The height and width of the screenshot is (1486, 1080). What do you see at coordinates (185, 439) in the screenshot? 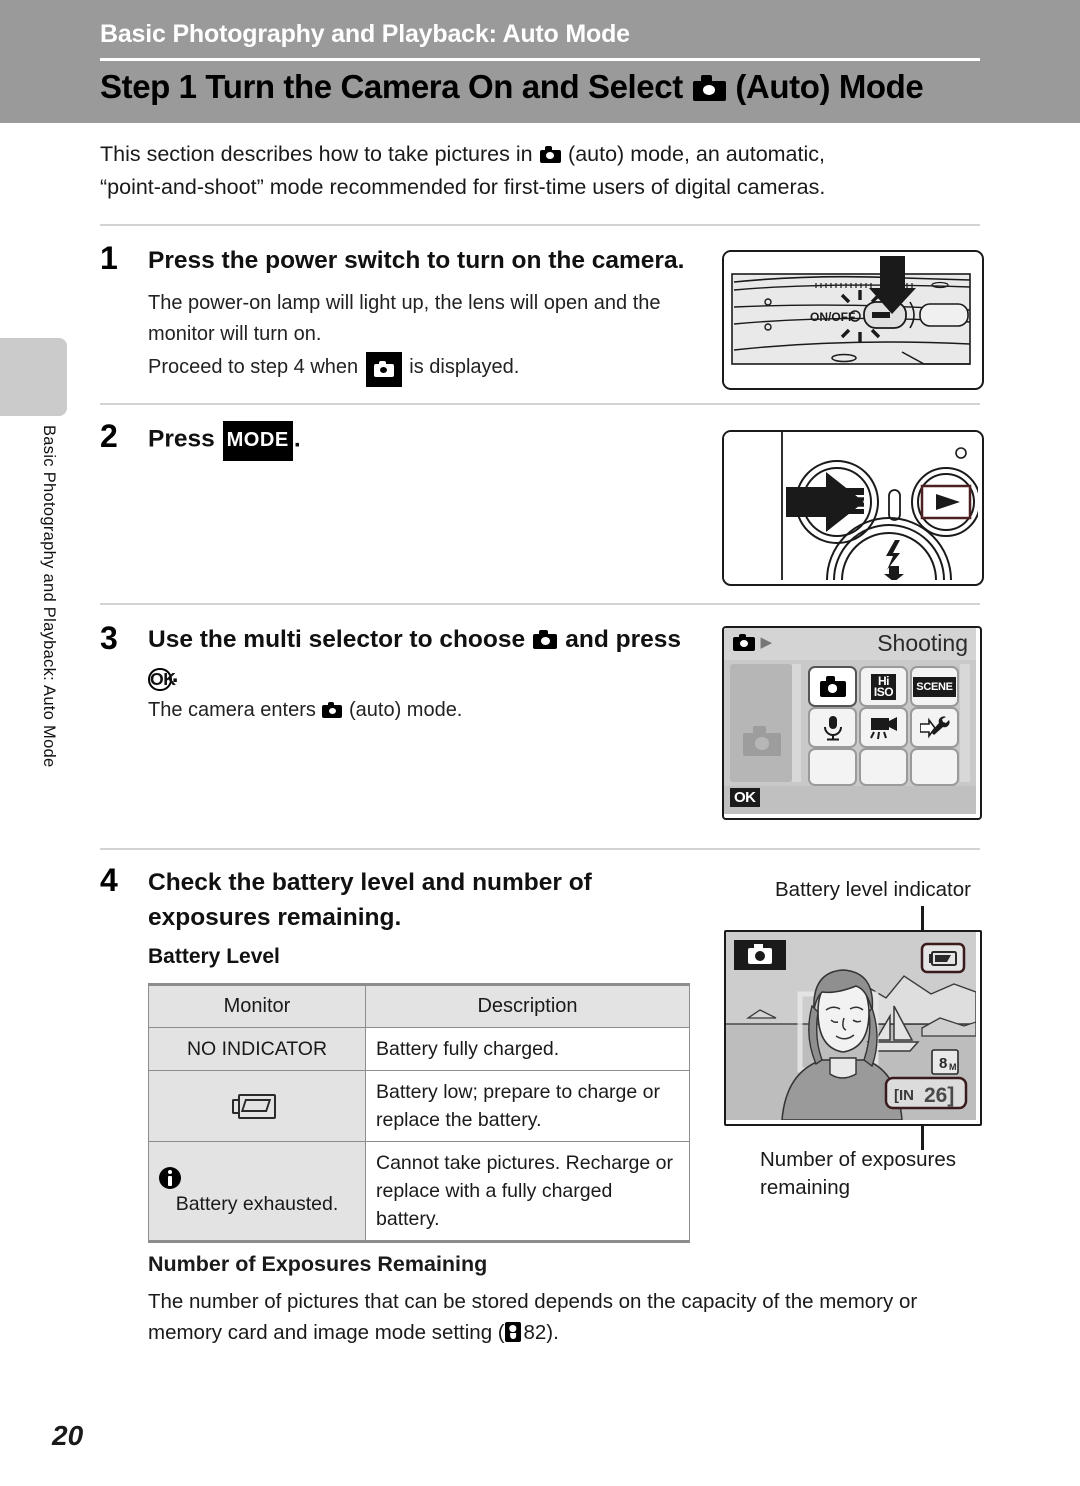
I see `step-2-heading-a: Press` at bounding box center [185, 439].